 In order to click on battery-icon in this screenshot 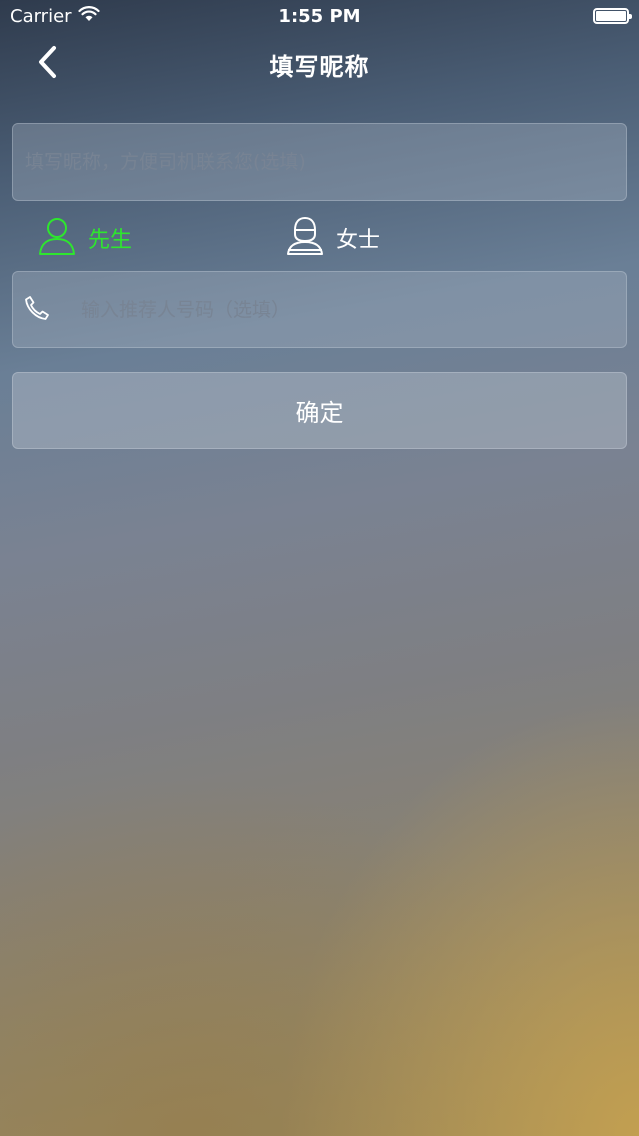, I will do `click(612, 16)`.